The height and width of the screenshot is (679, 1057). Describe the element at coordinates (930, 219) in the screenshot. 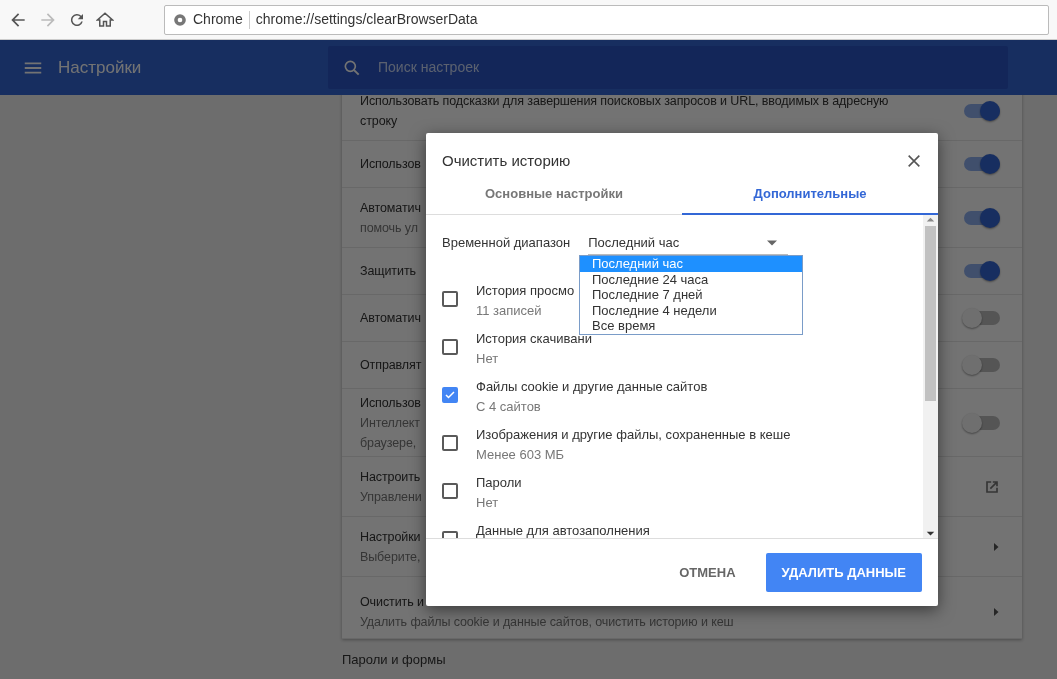

I see `scroll-up-icon` at that location.